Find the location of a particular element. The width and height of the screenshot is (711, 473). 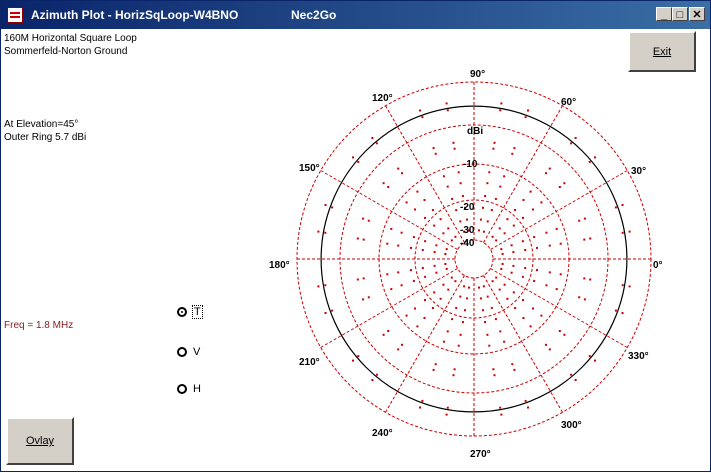

angle-label-120: 120° is located at coordinates (382, 98).